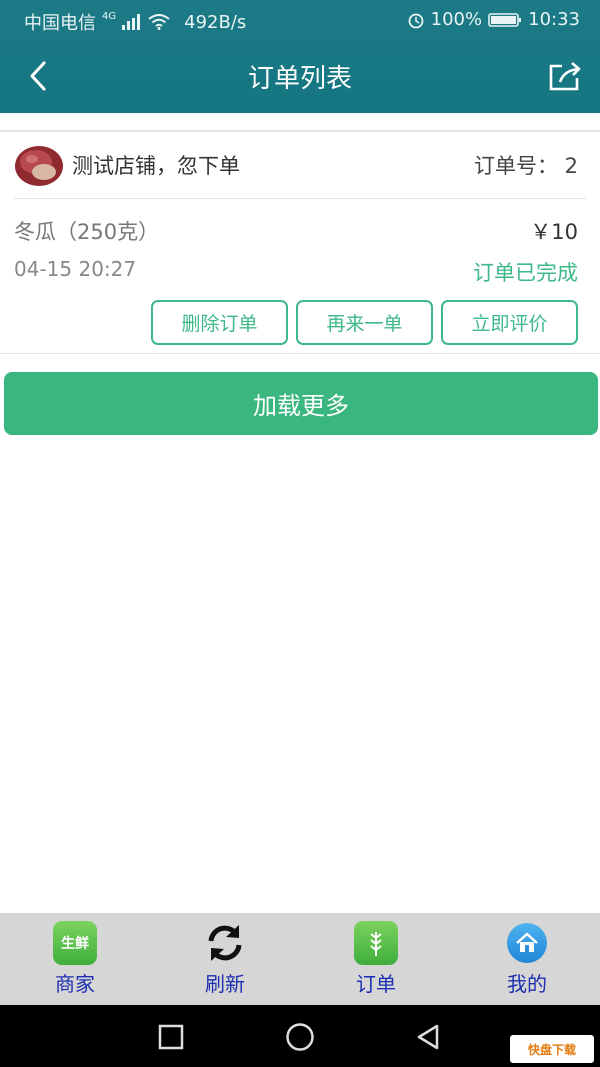 This screenshot has height=1067, width=600. I want to click on wheat-icon, so click(376, 943).